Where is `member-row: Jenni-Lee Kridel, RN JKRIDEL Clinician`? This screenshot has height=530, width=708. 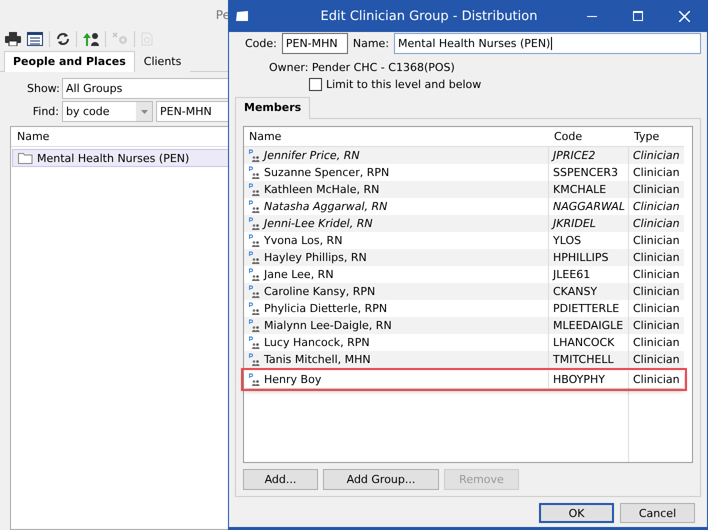
member-row: Jenni-Lee Kridel, RN JKRIDEL Clinician is located at coordinates (464, 223).